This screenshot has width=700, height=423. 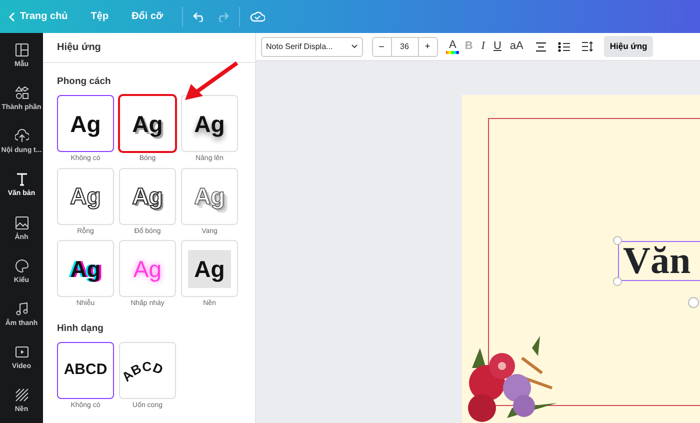 I want to click on effects-button: Hiệu ứng, so click(x=629, y=46).